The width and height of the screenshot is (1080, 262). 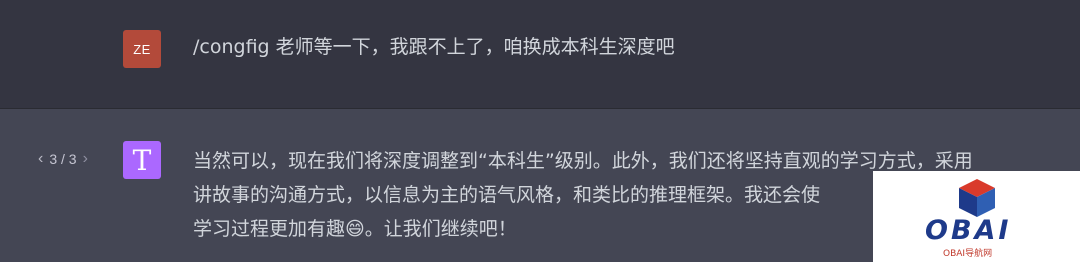 What do you see at coordinates (40, 159) in the screenshot?
I see `chevron-left-icon: ‹` at bounding box center [40, 159].